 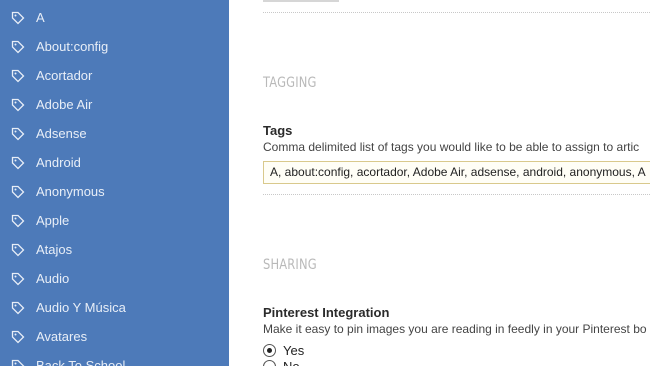 What do you see at coordinates (290, 265) in the screenshot?
I see `section-title-sharing: SHARING` at bounding box center [290, 265].